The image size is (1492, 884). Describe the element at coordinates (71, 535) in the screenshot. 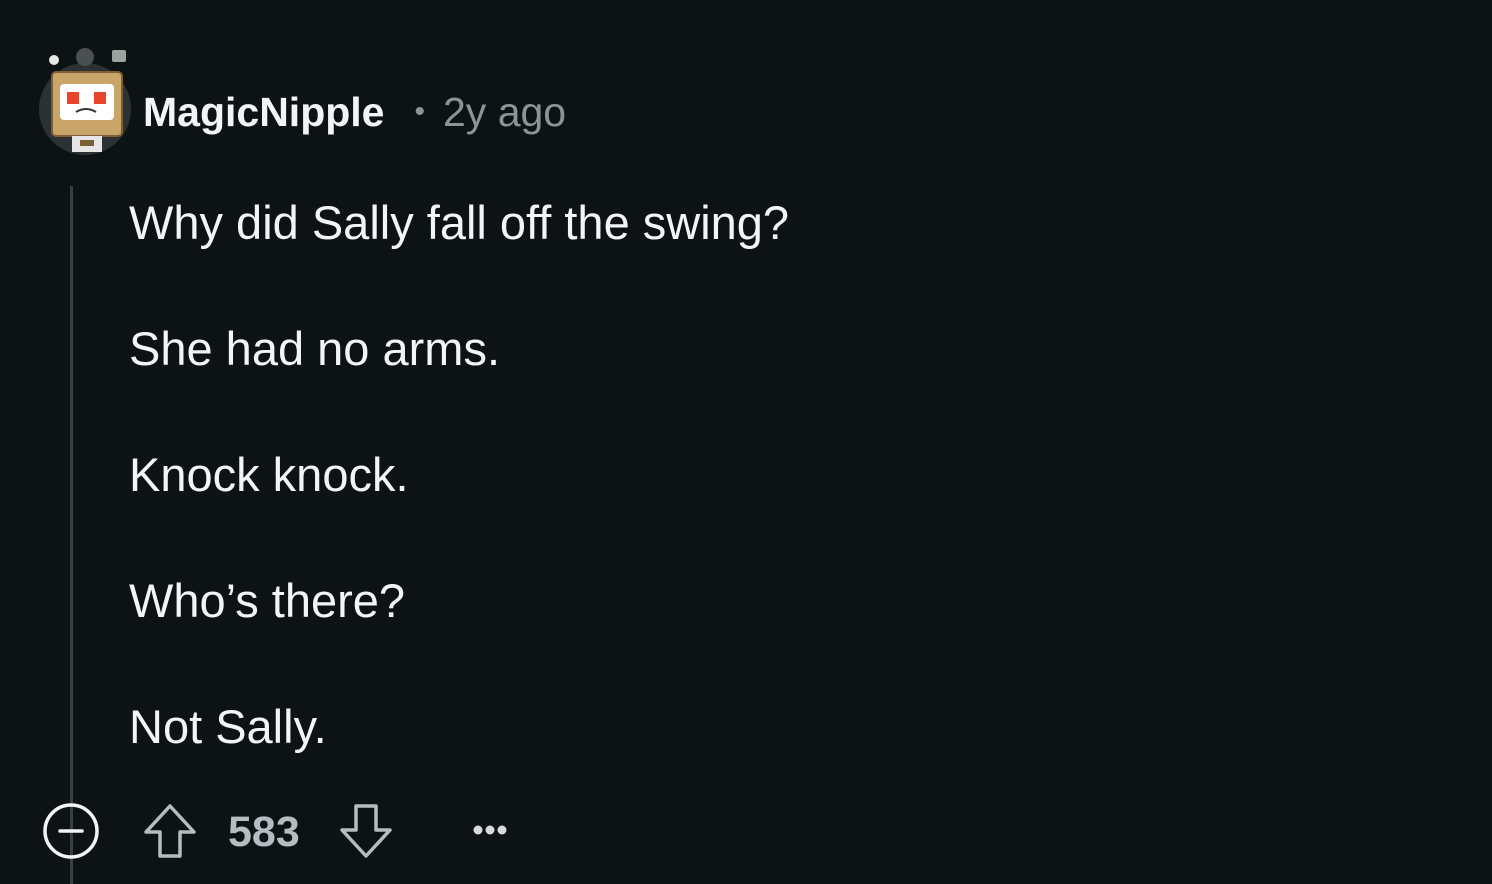

I see `thread-line` at that location.